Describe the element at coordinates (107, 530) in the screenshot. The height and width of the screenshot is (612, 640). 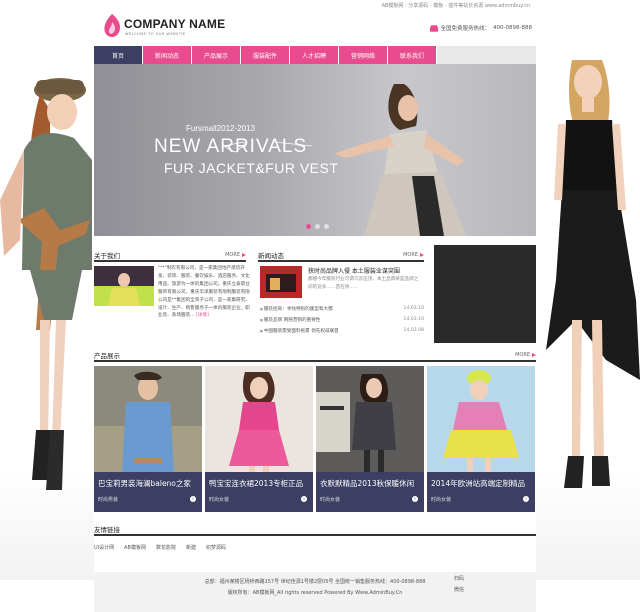
I see `links-heading: 友情链接` at that location.